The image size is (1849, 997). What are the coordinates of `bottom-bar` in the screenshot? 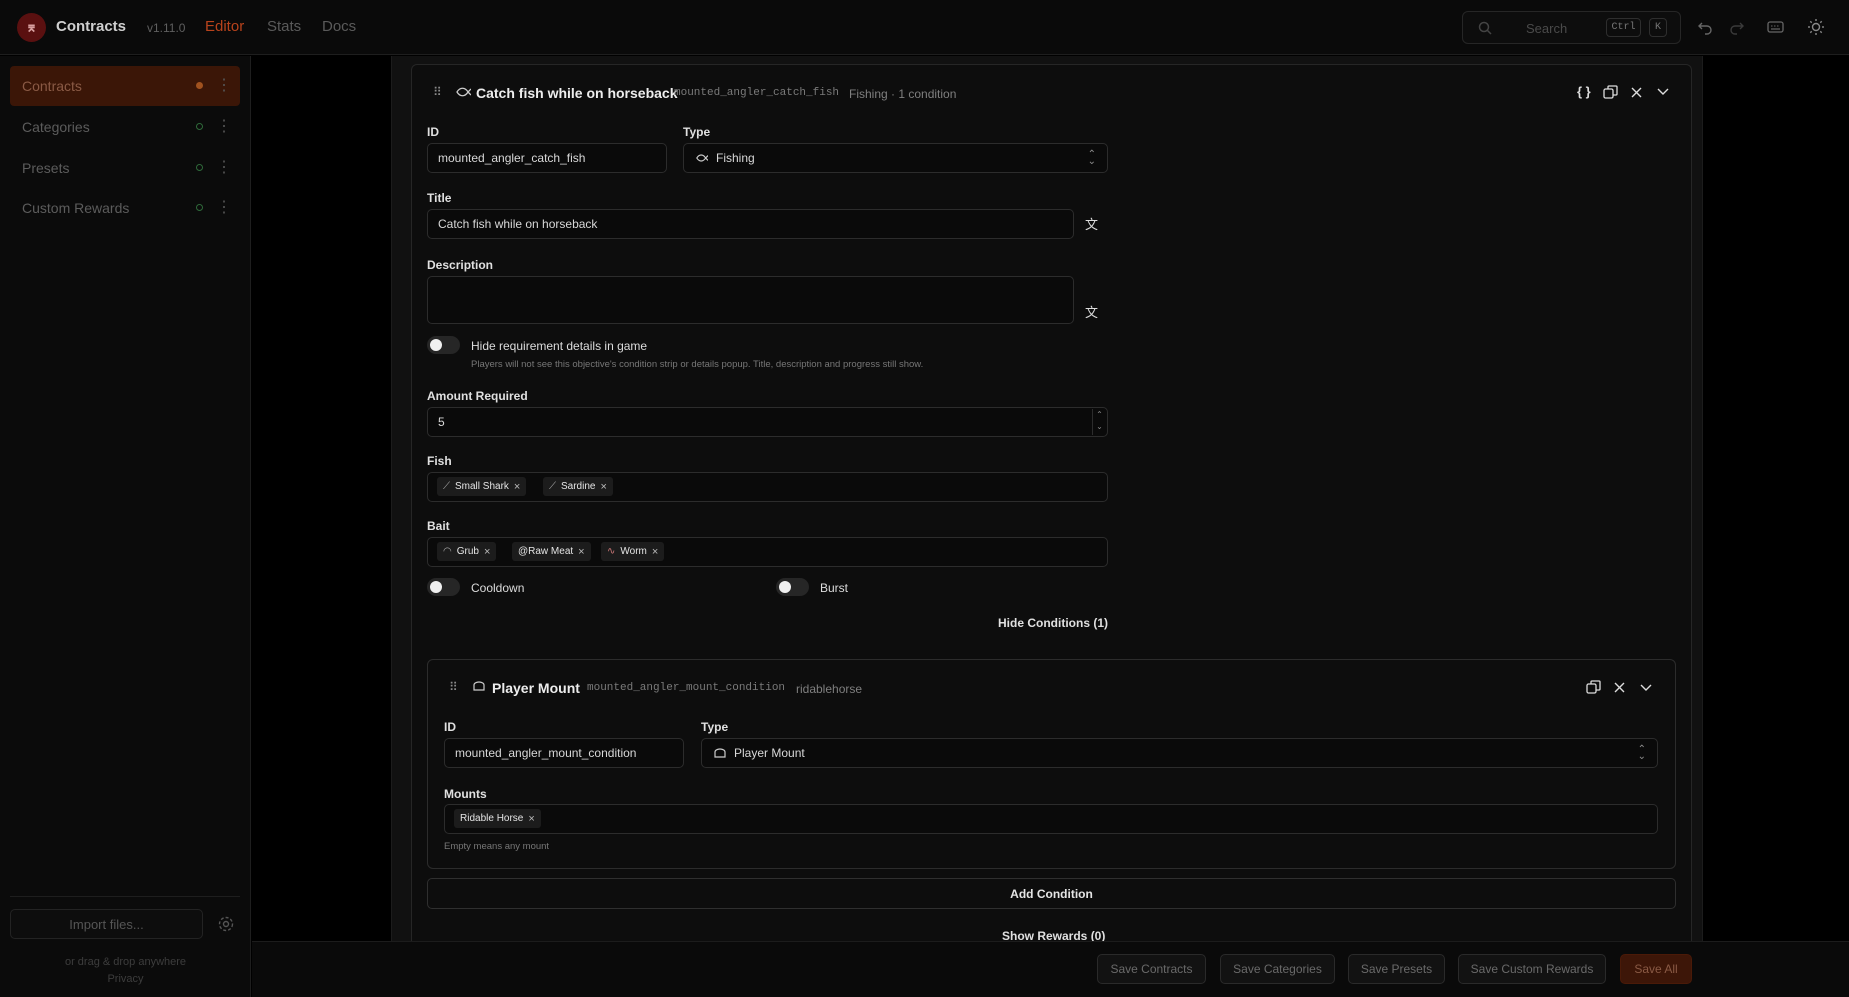 It's located at (1050, 969).